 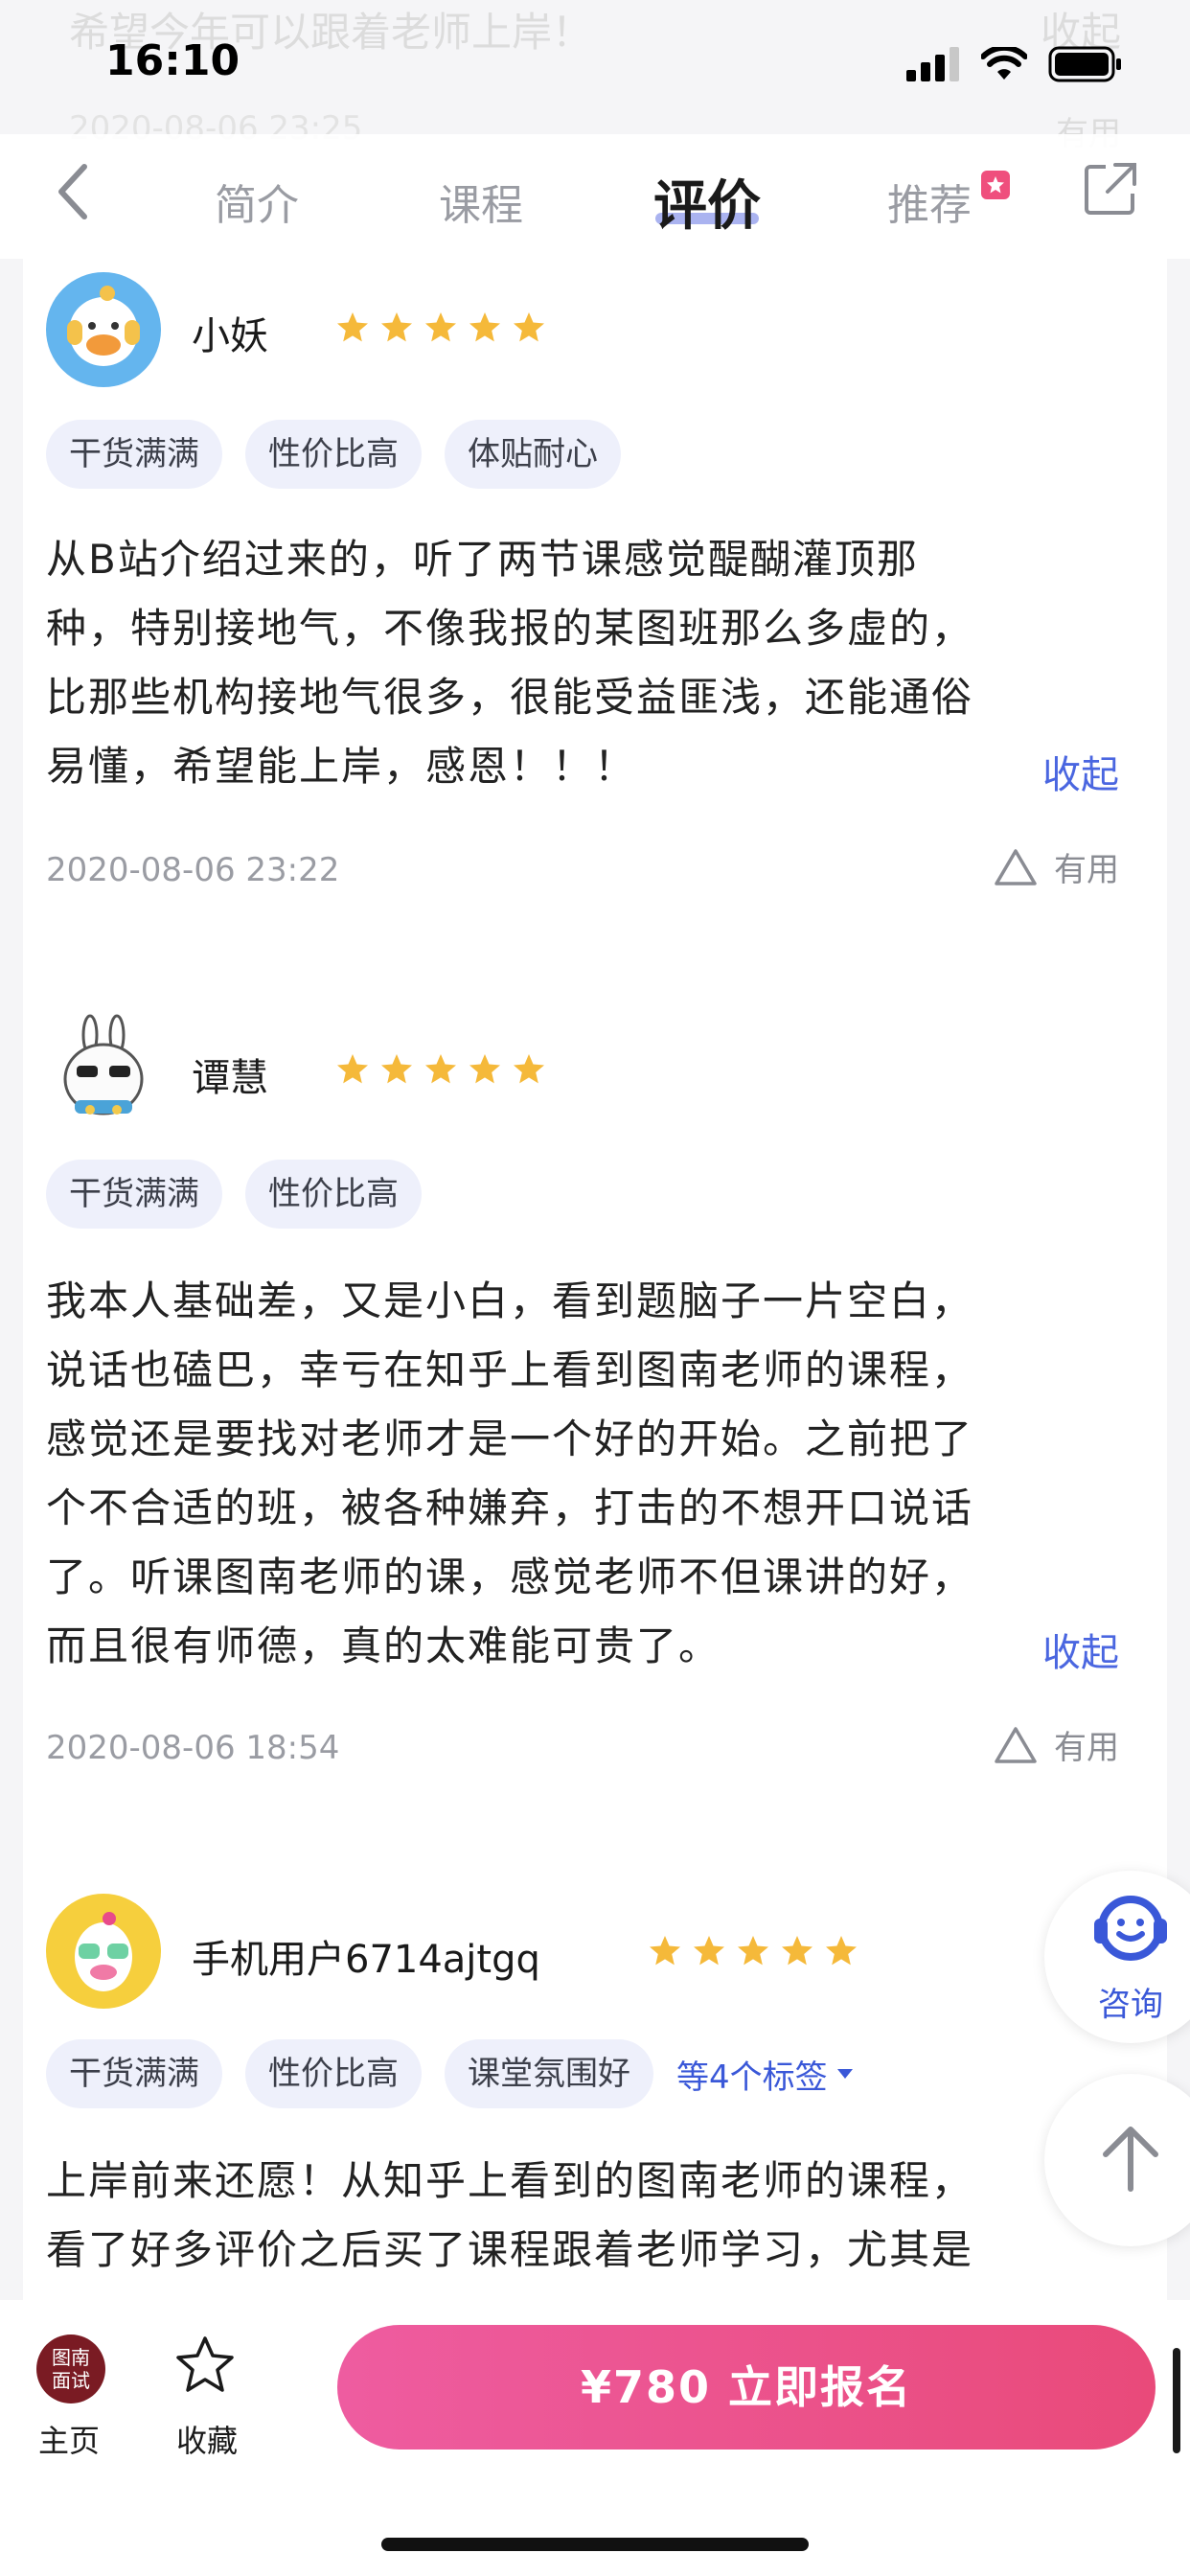 I want to click on signup-button: ¥780 立即报名, so click(x=747, y=2387).